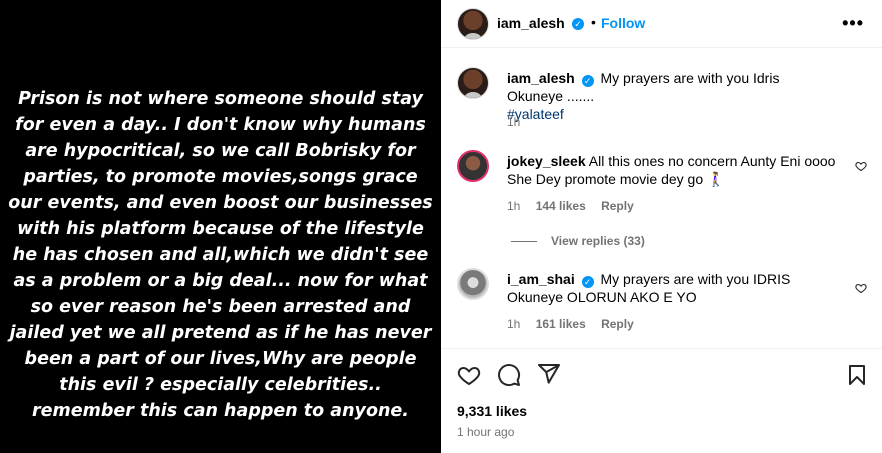  What do you see at coordinates (514, 122) in the screenshot?
I see `caption-time: 1h` at bounding box center [514, 122].